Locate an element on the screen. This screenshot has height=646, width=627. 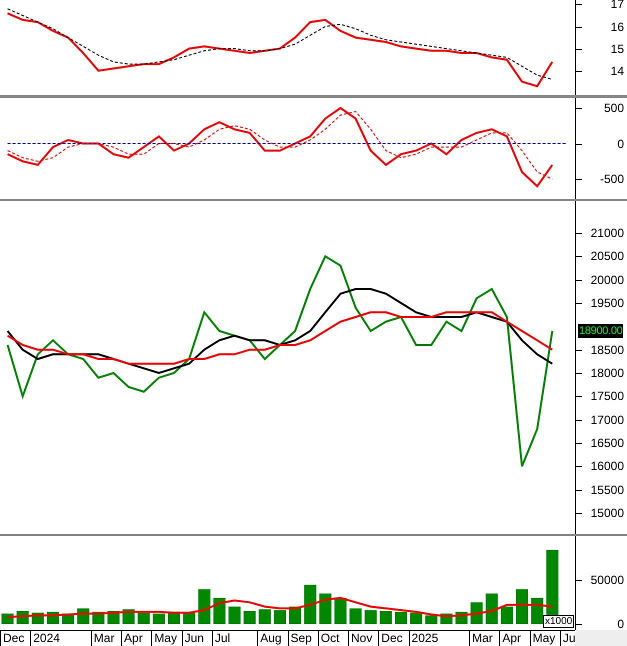
date-label: Oct is located at coordinates (329, 638).